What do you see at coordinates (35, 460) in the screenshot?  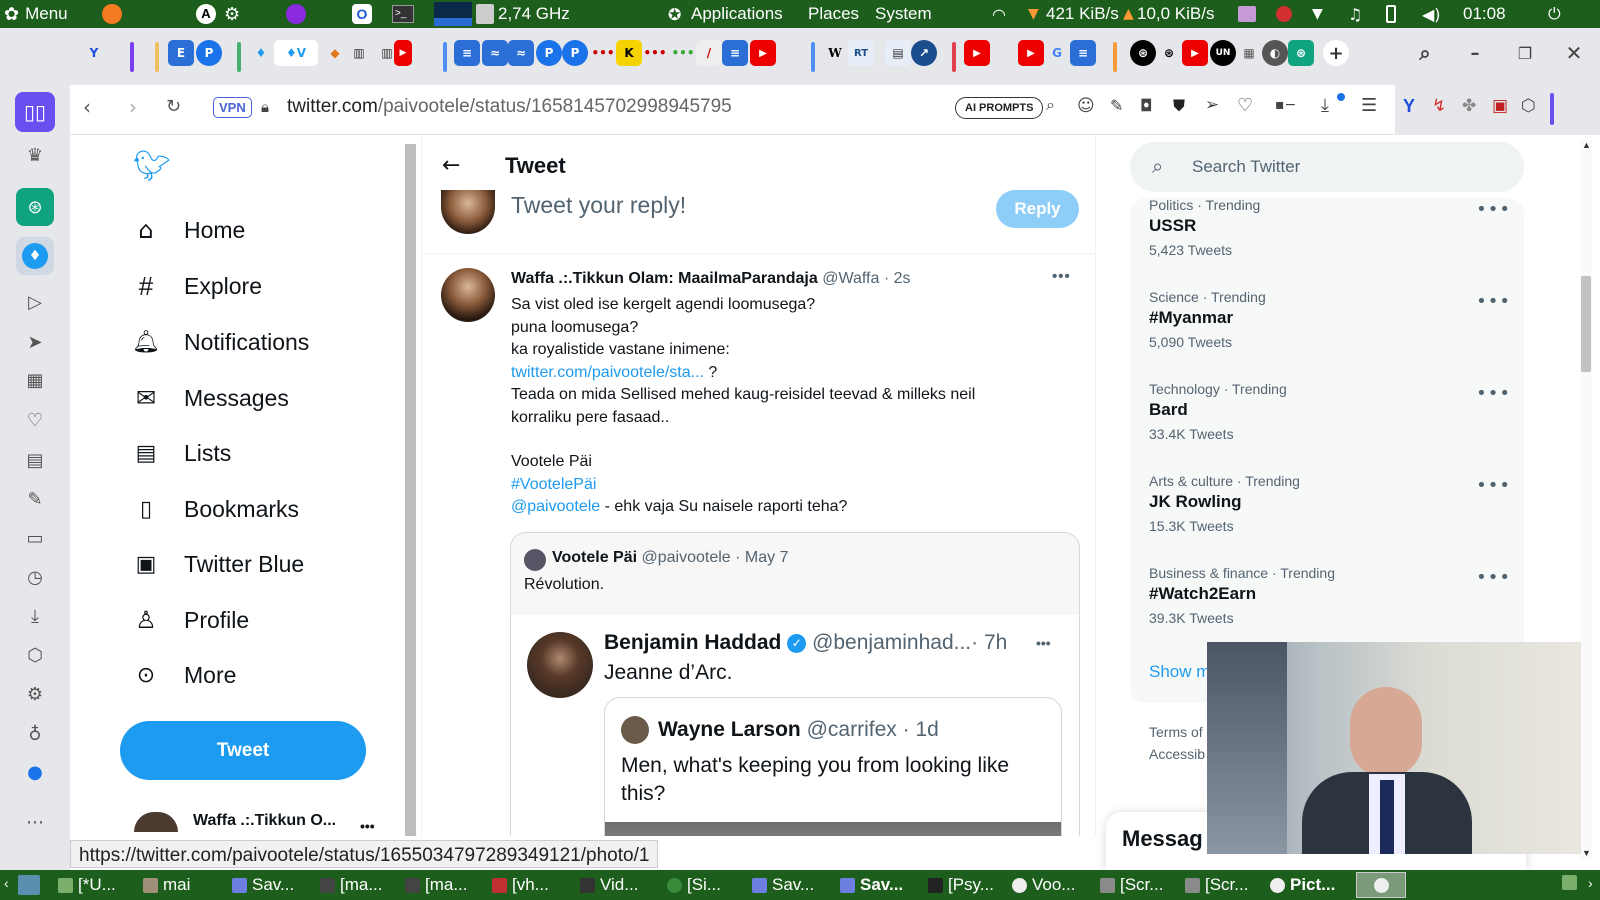 I see `news-icon: ▤` at bounding box center [35, 460].